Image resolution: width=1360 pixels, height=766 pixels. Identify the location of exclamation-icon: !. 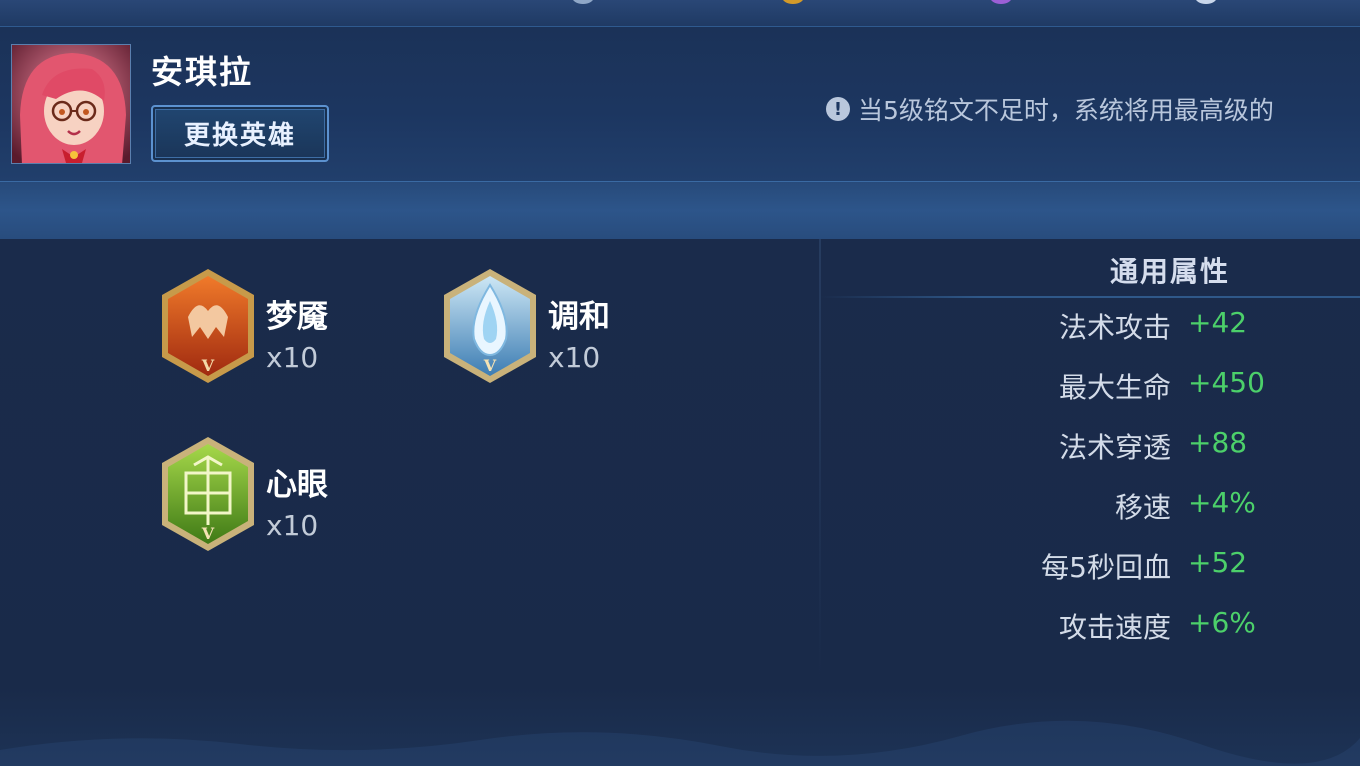
(838, 109).